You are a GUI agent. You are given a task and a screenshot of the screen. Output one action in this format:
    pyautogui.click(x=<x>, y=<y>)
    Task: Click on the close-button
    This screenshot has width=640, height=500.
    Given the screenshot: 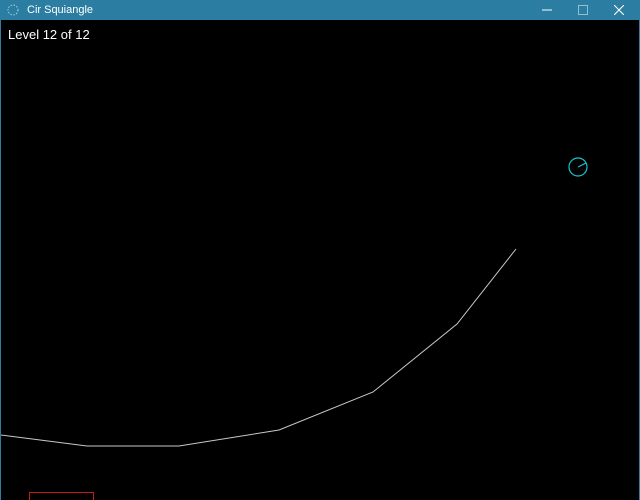 What is the action you would take?
    pyautogui.click(x=619, y=10)
    